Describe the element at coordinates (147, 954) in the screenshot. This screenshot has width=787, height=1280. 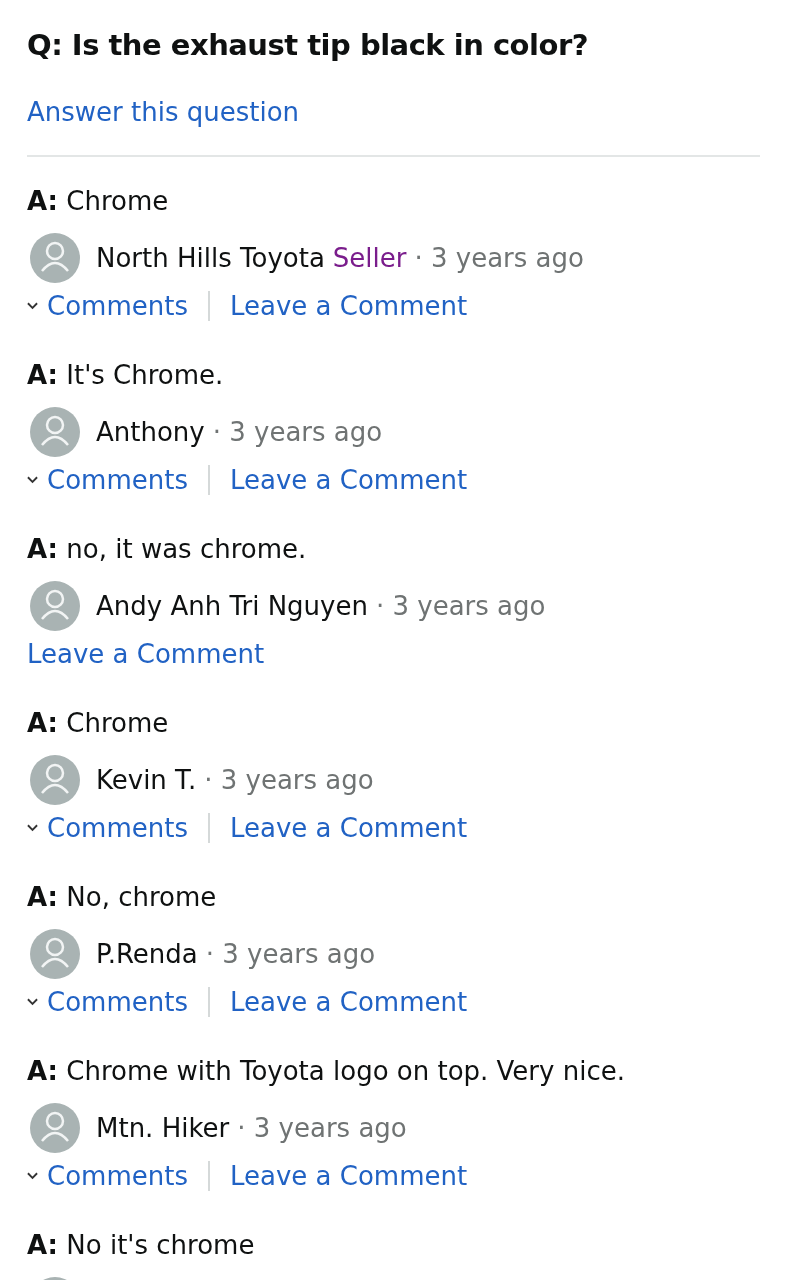
I see `author-name: P.Renda` at that location.